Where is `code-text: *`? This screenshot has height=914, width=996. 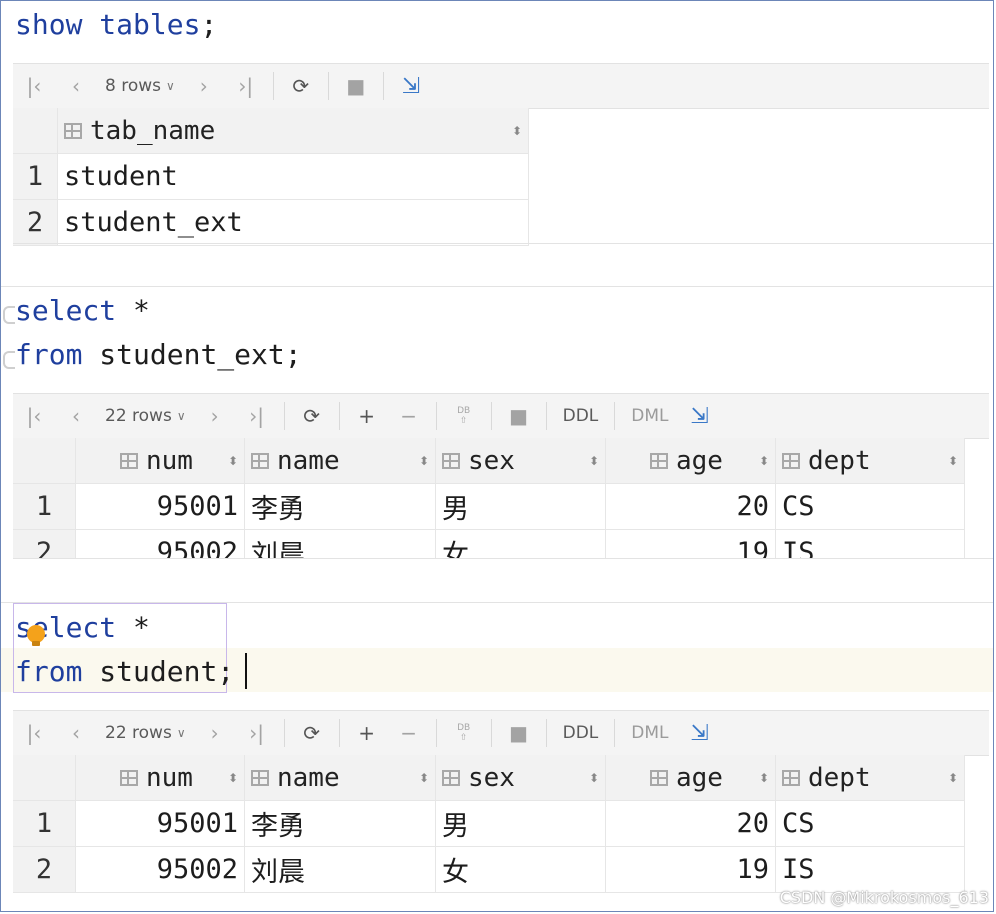
code-text: * is located at coordinates (133, 310).